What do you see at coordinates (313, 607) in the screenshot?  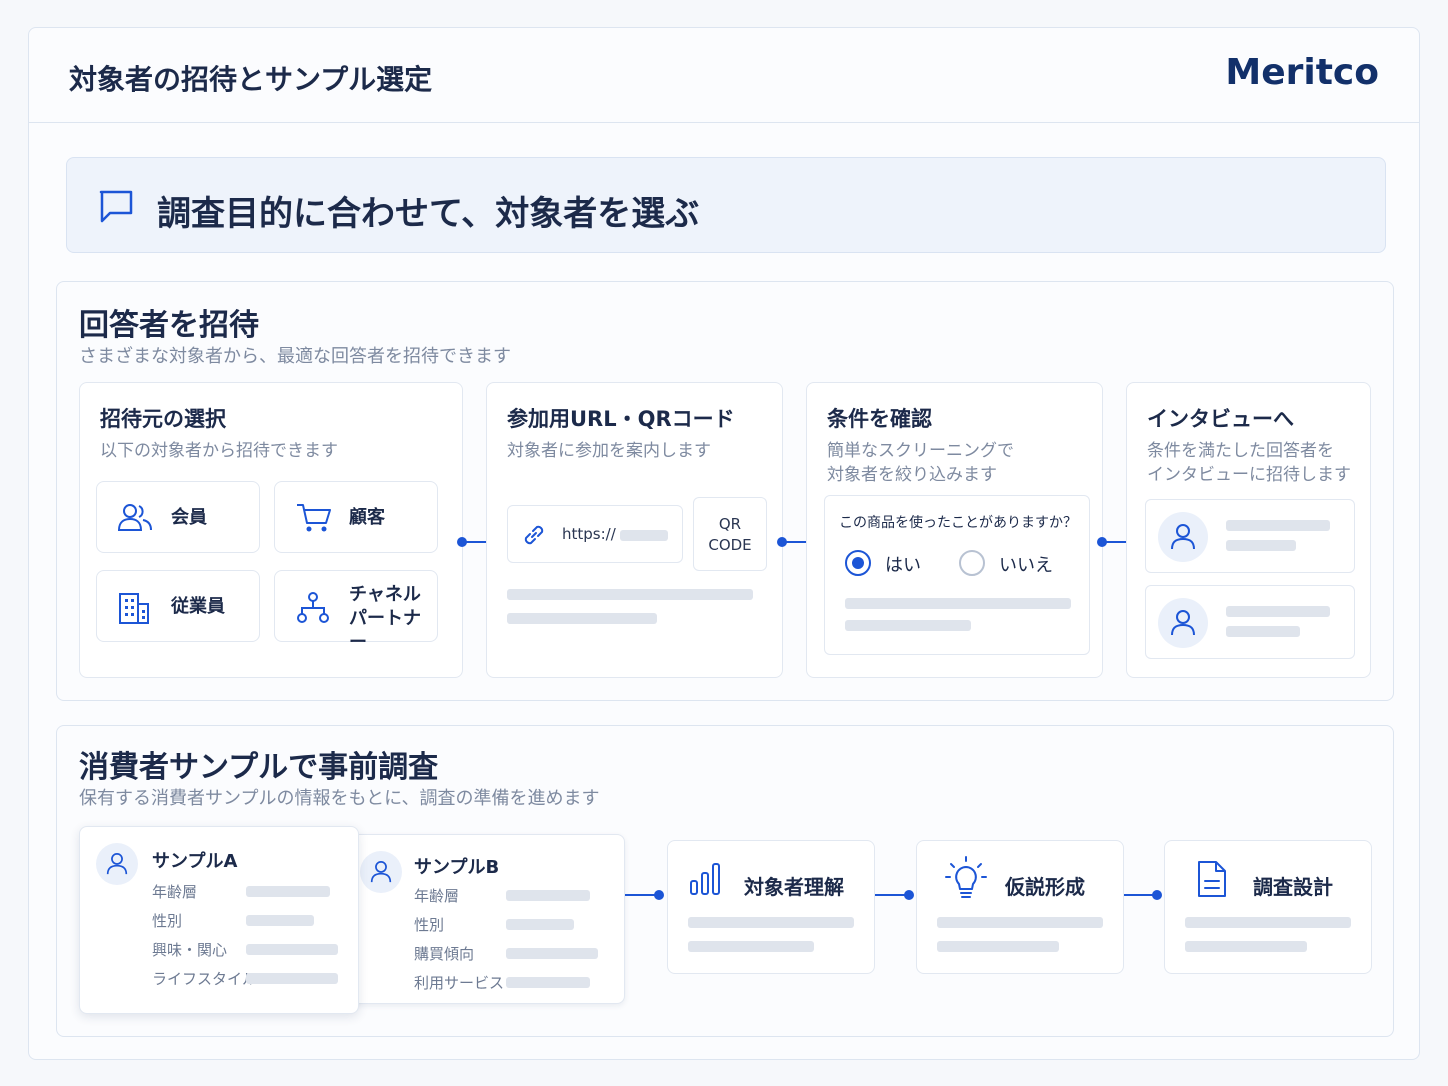 I see `network-icon` at bounding box center [313, 607].